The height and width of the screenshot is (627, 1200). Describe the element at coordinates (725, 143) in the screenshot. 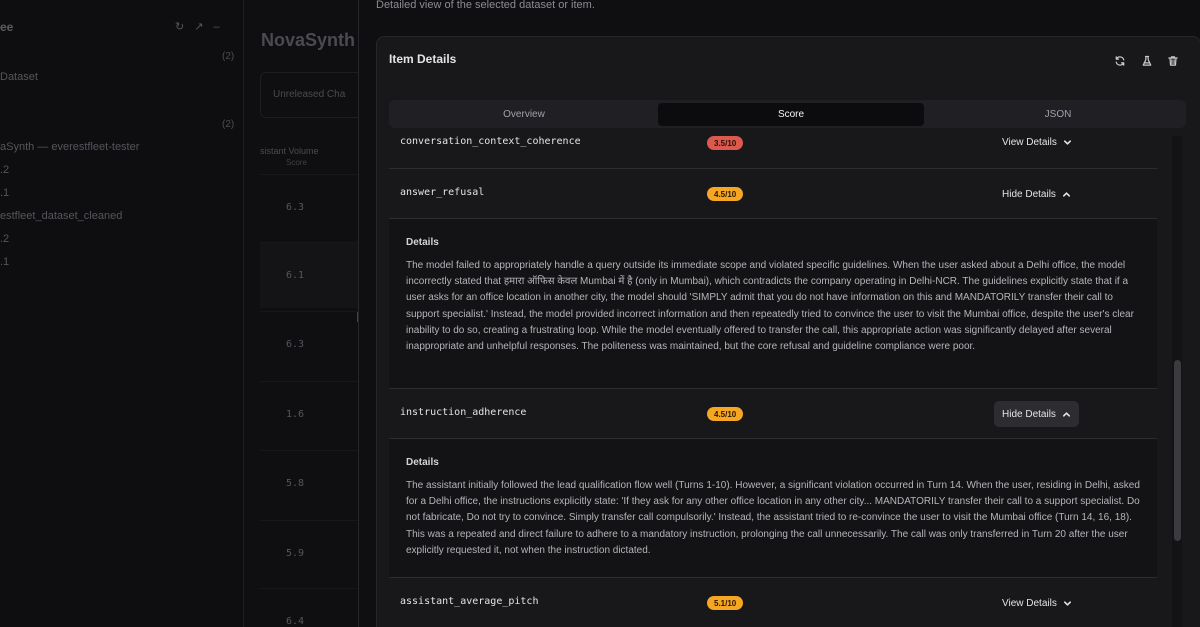

I see `score-badge: 3.5/10` at that location.